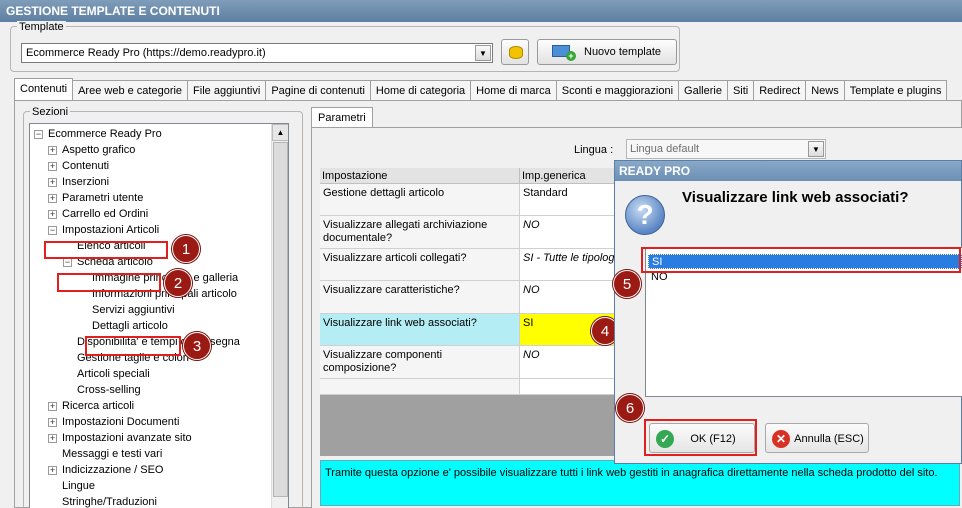 Image resolution: width=962 pixels, height=508 pixels. Describe the element at coordinates (665, 149) in the screenshot. I see `lingua-value: Lingua default` at that location.